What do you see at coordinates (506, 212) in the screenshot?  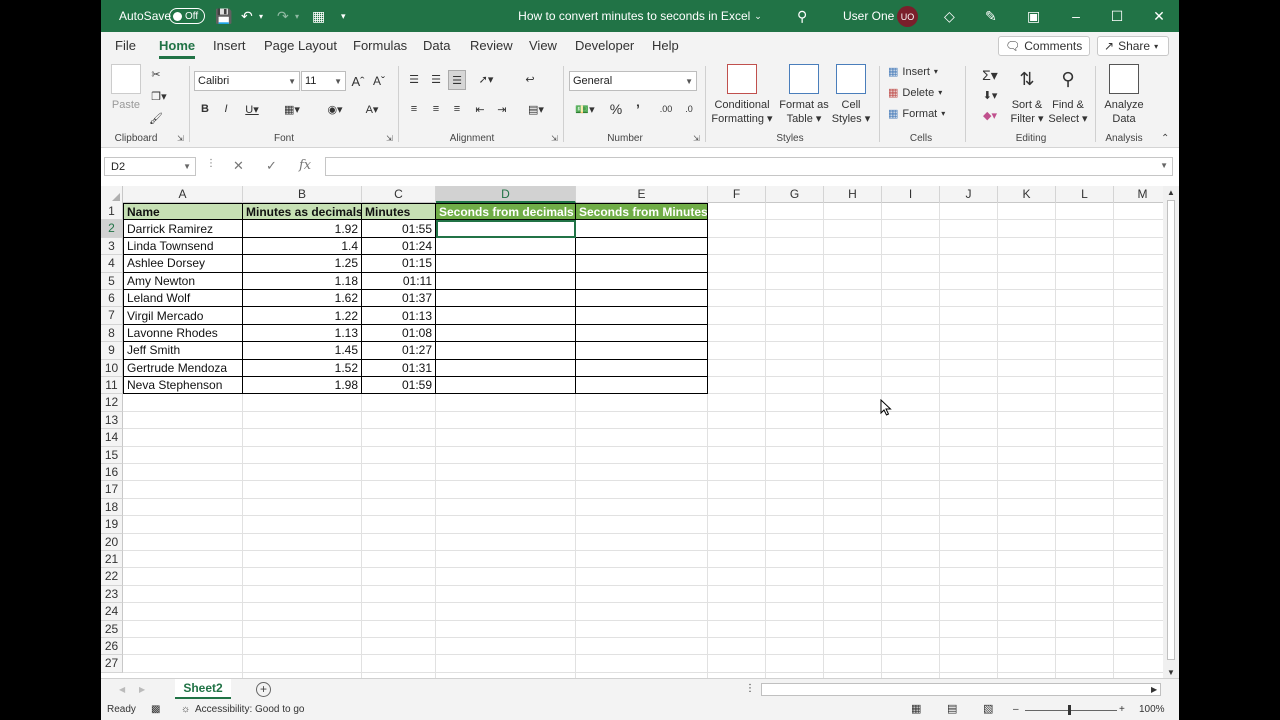 I see `cell-d1: Seconds from decimals` at bounding box center [506, 212].